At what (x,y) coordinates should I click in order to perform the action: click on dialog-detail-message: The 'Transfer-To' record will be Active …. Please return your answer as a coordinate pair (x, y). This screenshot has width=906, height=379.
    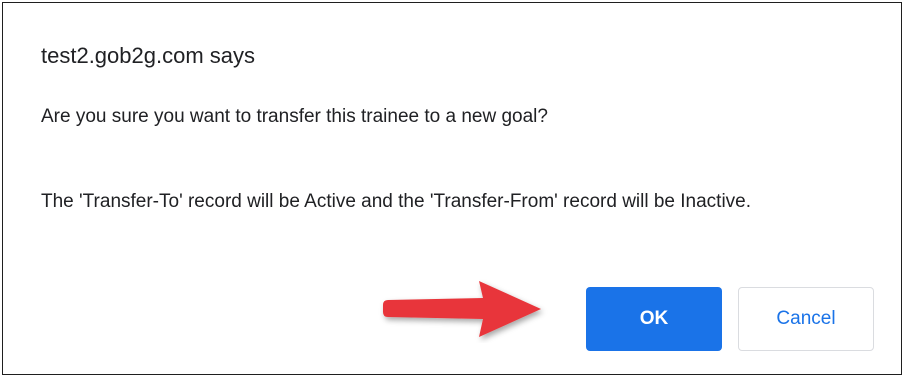
    Looking at the image, I should click on (396, 201).